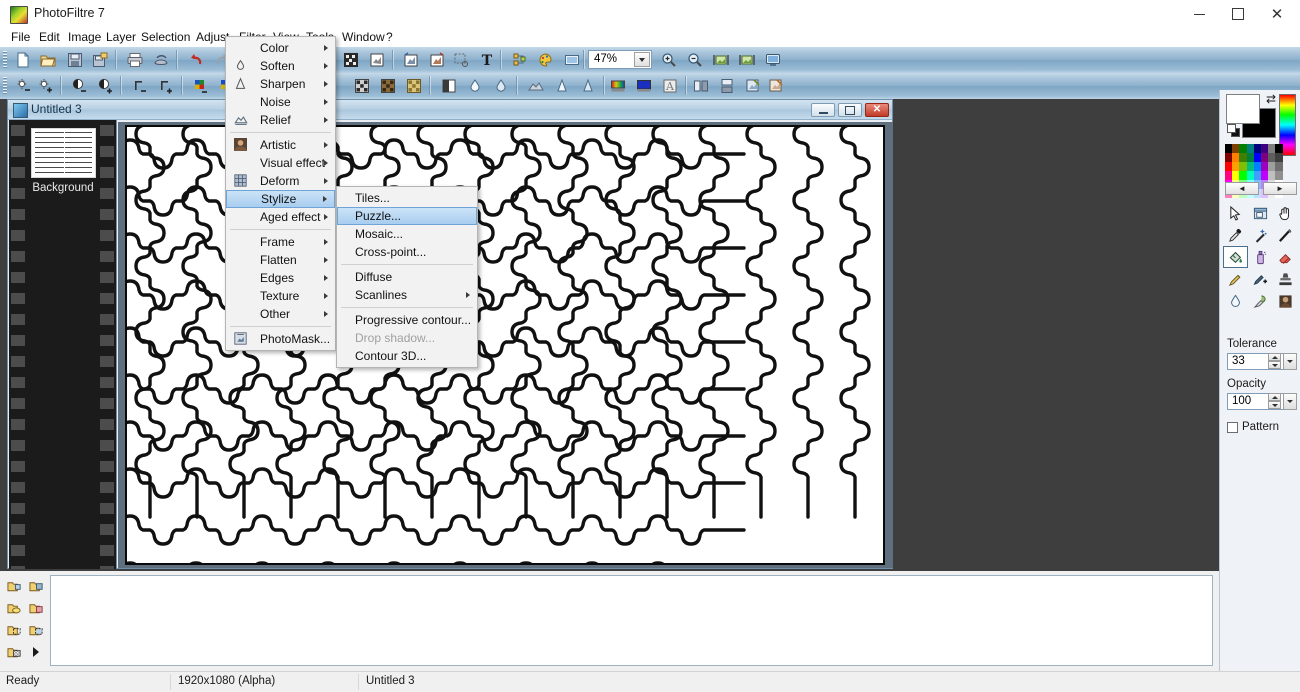  What do you see at coordinates (1274, 365) in the screenshot?
I see `tolerance-decrease-button` at bounding box center [1274, 365].